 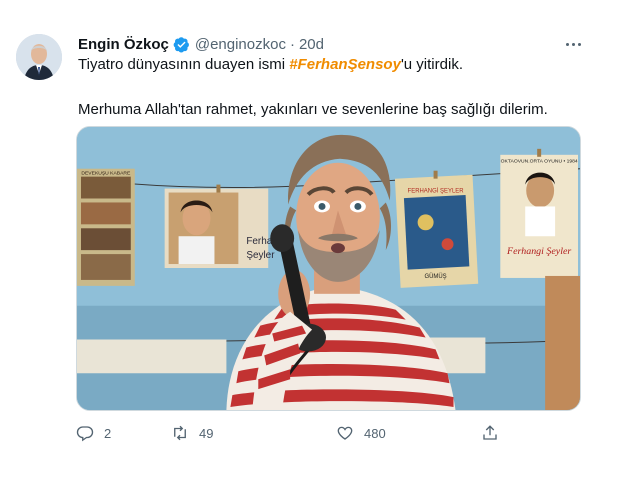 I want to click on like-count: 480, so click(x=375, y=433).